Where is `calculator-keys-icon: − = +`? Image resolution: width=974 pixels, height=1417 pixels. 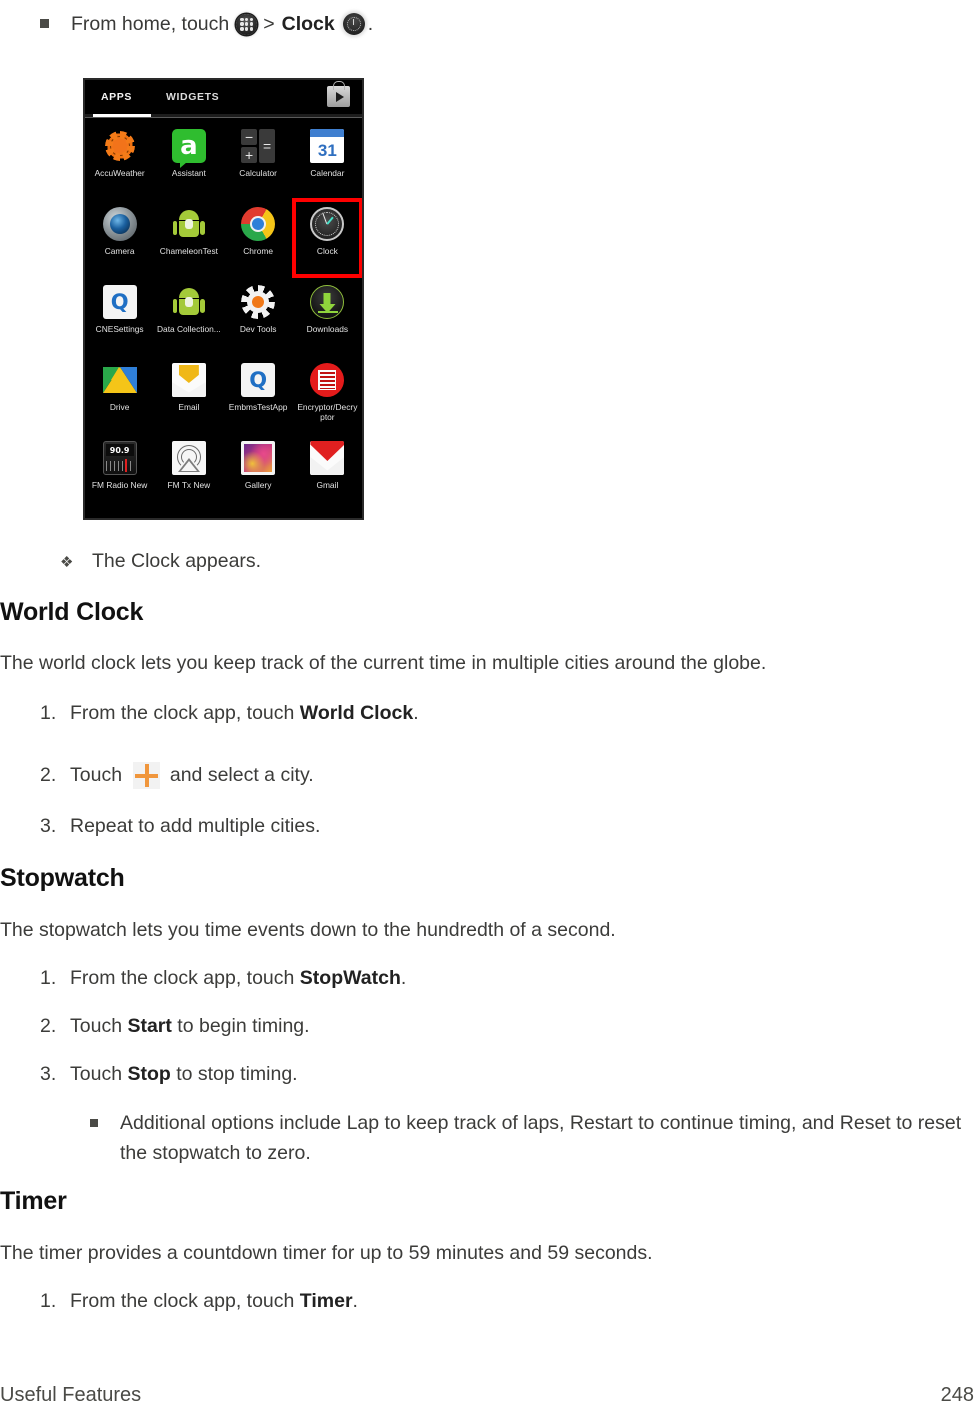
calculator-keys-icon: − = + is located at coordinates (258, 146).